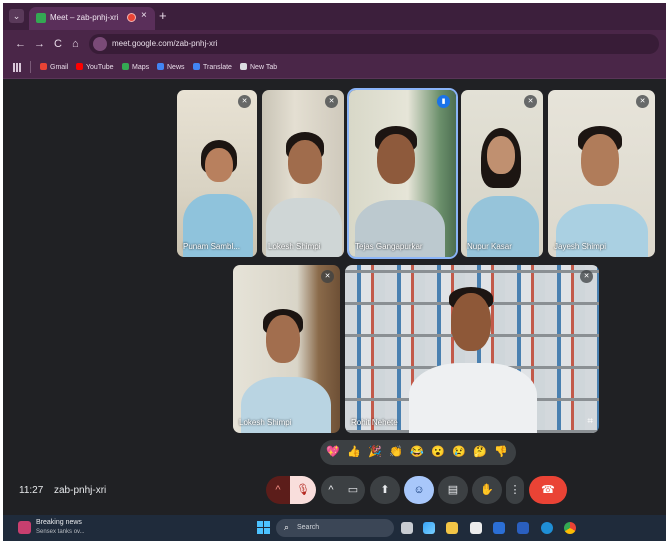 This screenshot has width=669, height=544. Describe the element at coordinates (459, 452) in the screenshot. I see `reaction-cry-button: 😢` at that location.